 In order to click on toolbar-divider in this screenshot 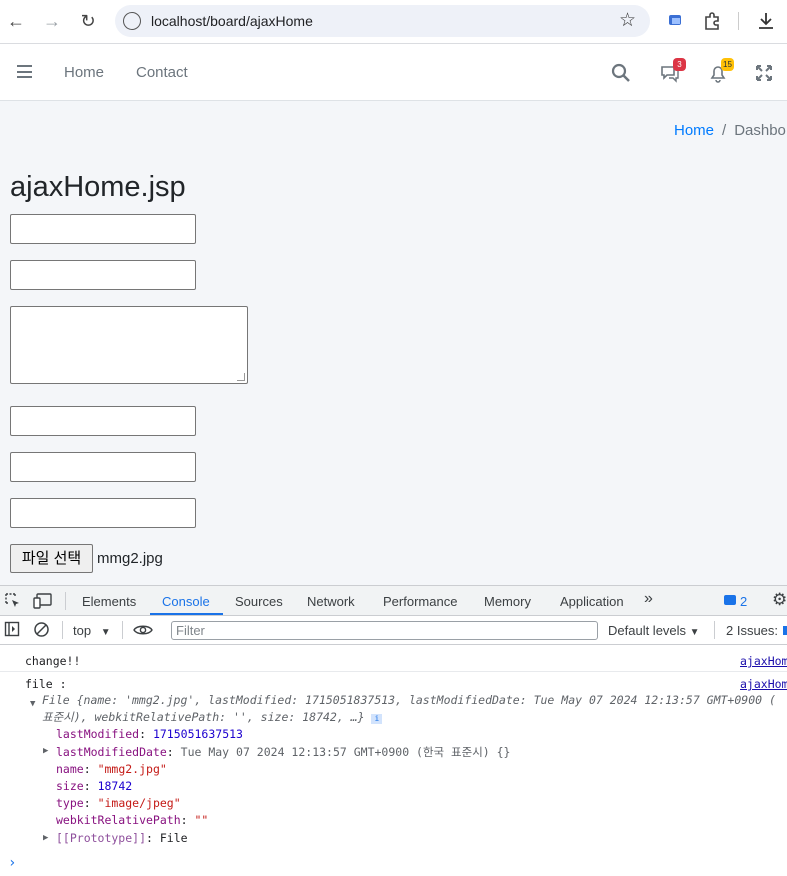, I will do `click(62, 630)`.